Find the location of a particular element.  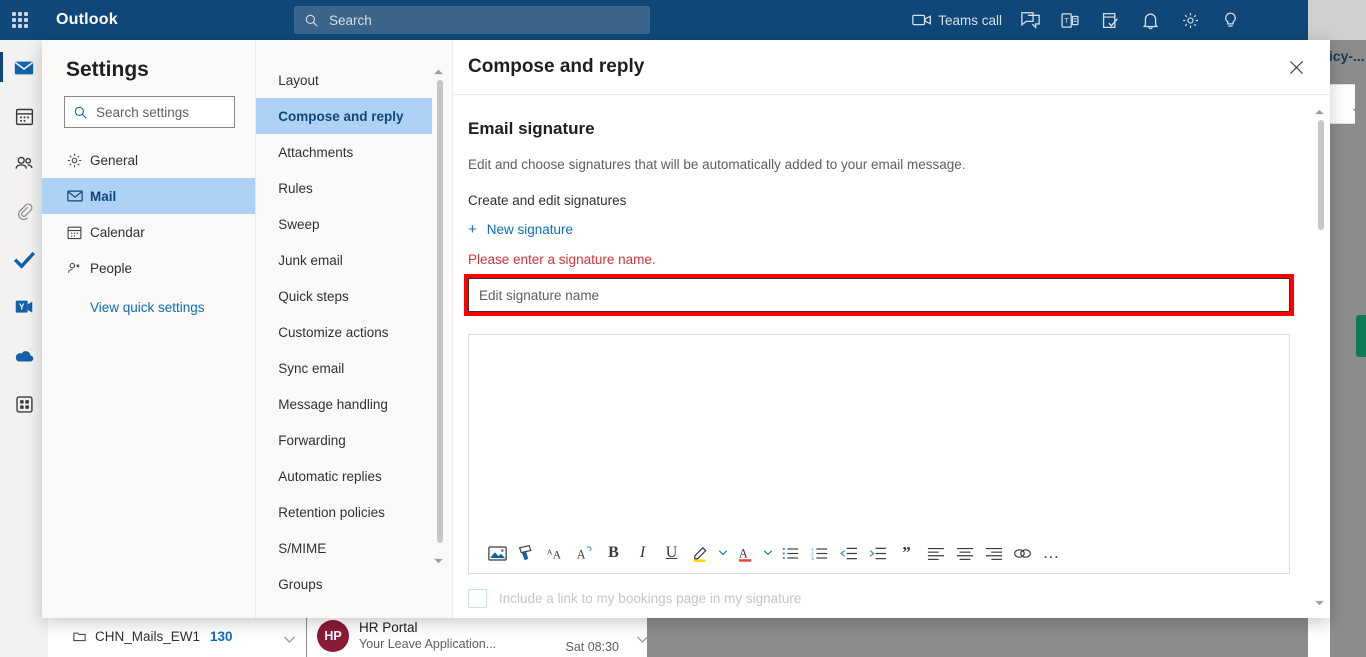

decrease-indent-icon is located at coordinates (848, 553).